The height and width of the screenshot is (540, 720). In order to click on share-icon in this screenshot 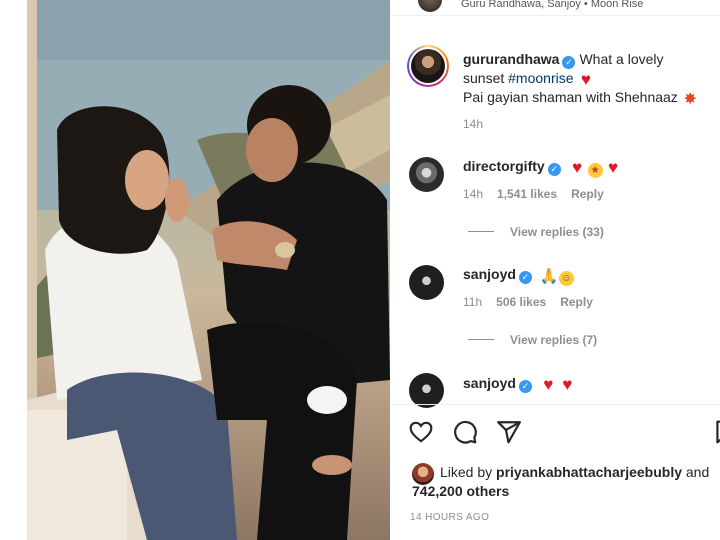, I will do `click(509, 432)`.